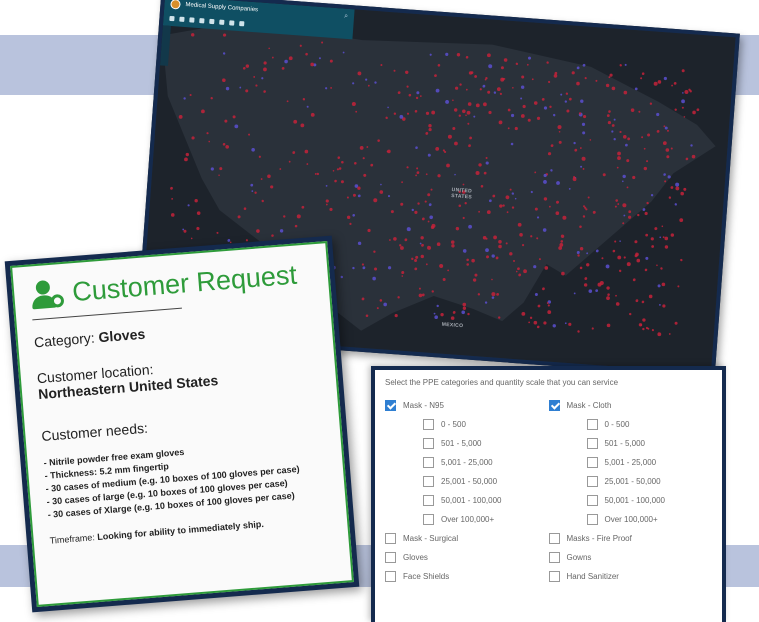 The image size is (759, 622). Describe the element at coordinates (579, 557) in the screenshot. I see `ppe-option-label: Gowns` at that location.